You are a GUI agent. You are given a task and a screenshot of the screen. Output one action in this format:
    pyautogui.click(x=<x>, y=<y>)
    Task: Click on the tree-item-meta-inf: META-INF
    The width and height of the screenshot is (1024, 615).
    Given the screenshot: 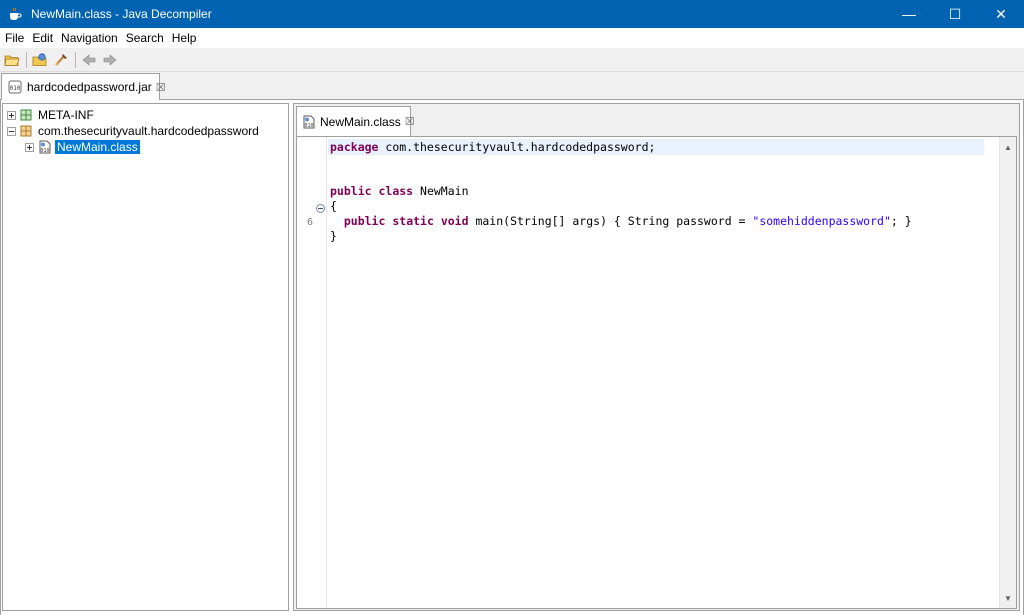 What is the action you would take?
    pyautogui.click(x=51, y=115)
    